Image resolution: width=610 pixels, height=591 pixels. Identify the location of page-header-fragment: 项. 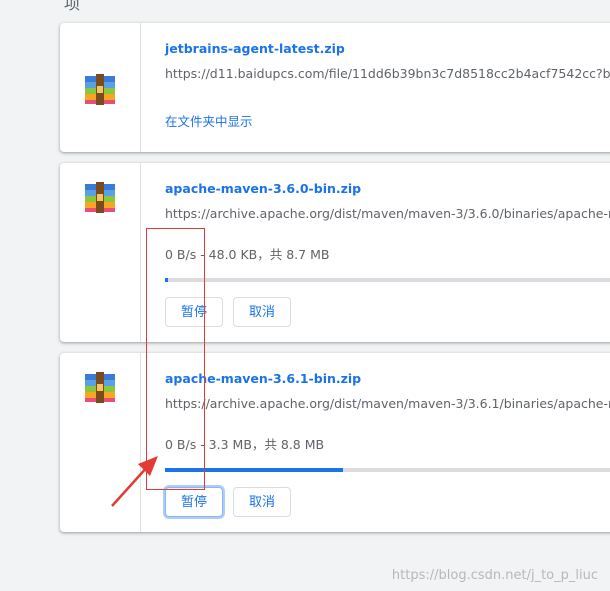
(72, 6).